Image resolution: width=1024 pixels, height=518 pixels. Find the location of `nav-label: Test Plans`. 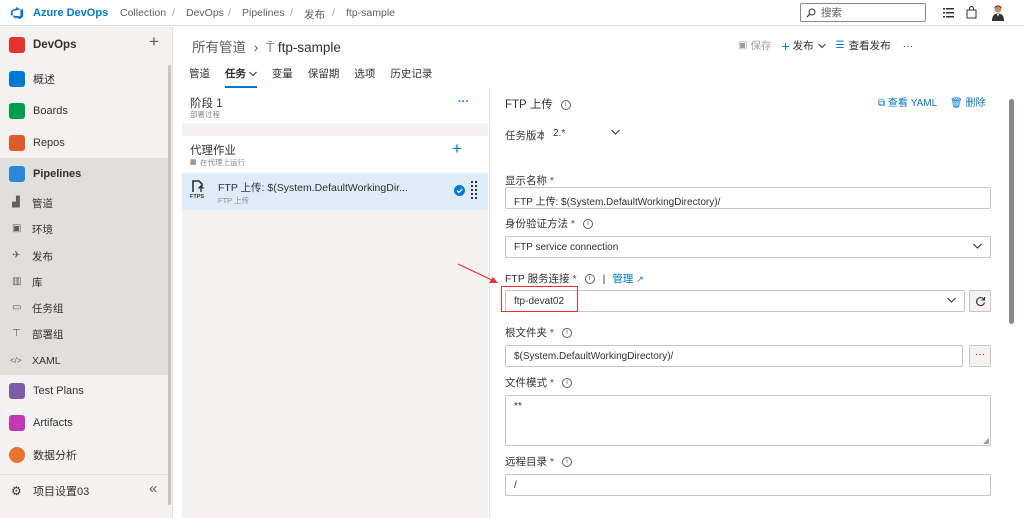

nav-label: Test Plans is located at coordinates (58, 391).